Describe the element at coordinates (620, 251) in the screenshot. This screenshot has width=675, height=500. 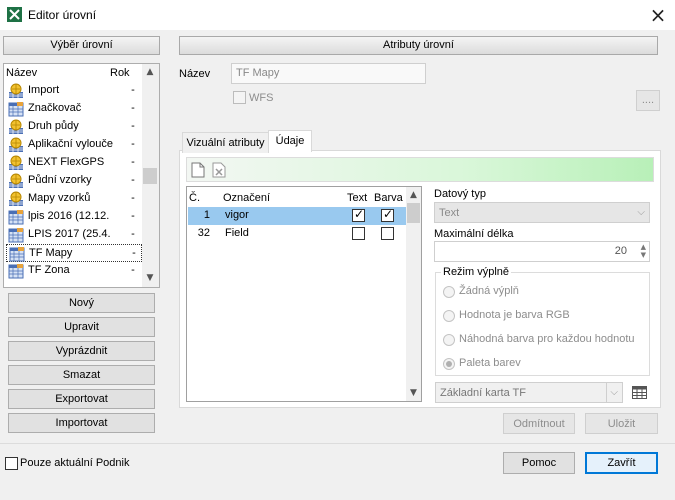
I see `max-length-value: 20` at that location.